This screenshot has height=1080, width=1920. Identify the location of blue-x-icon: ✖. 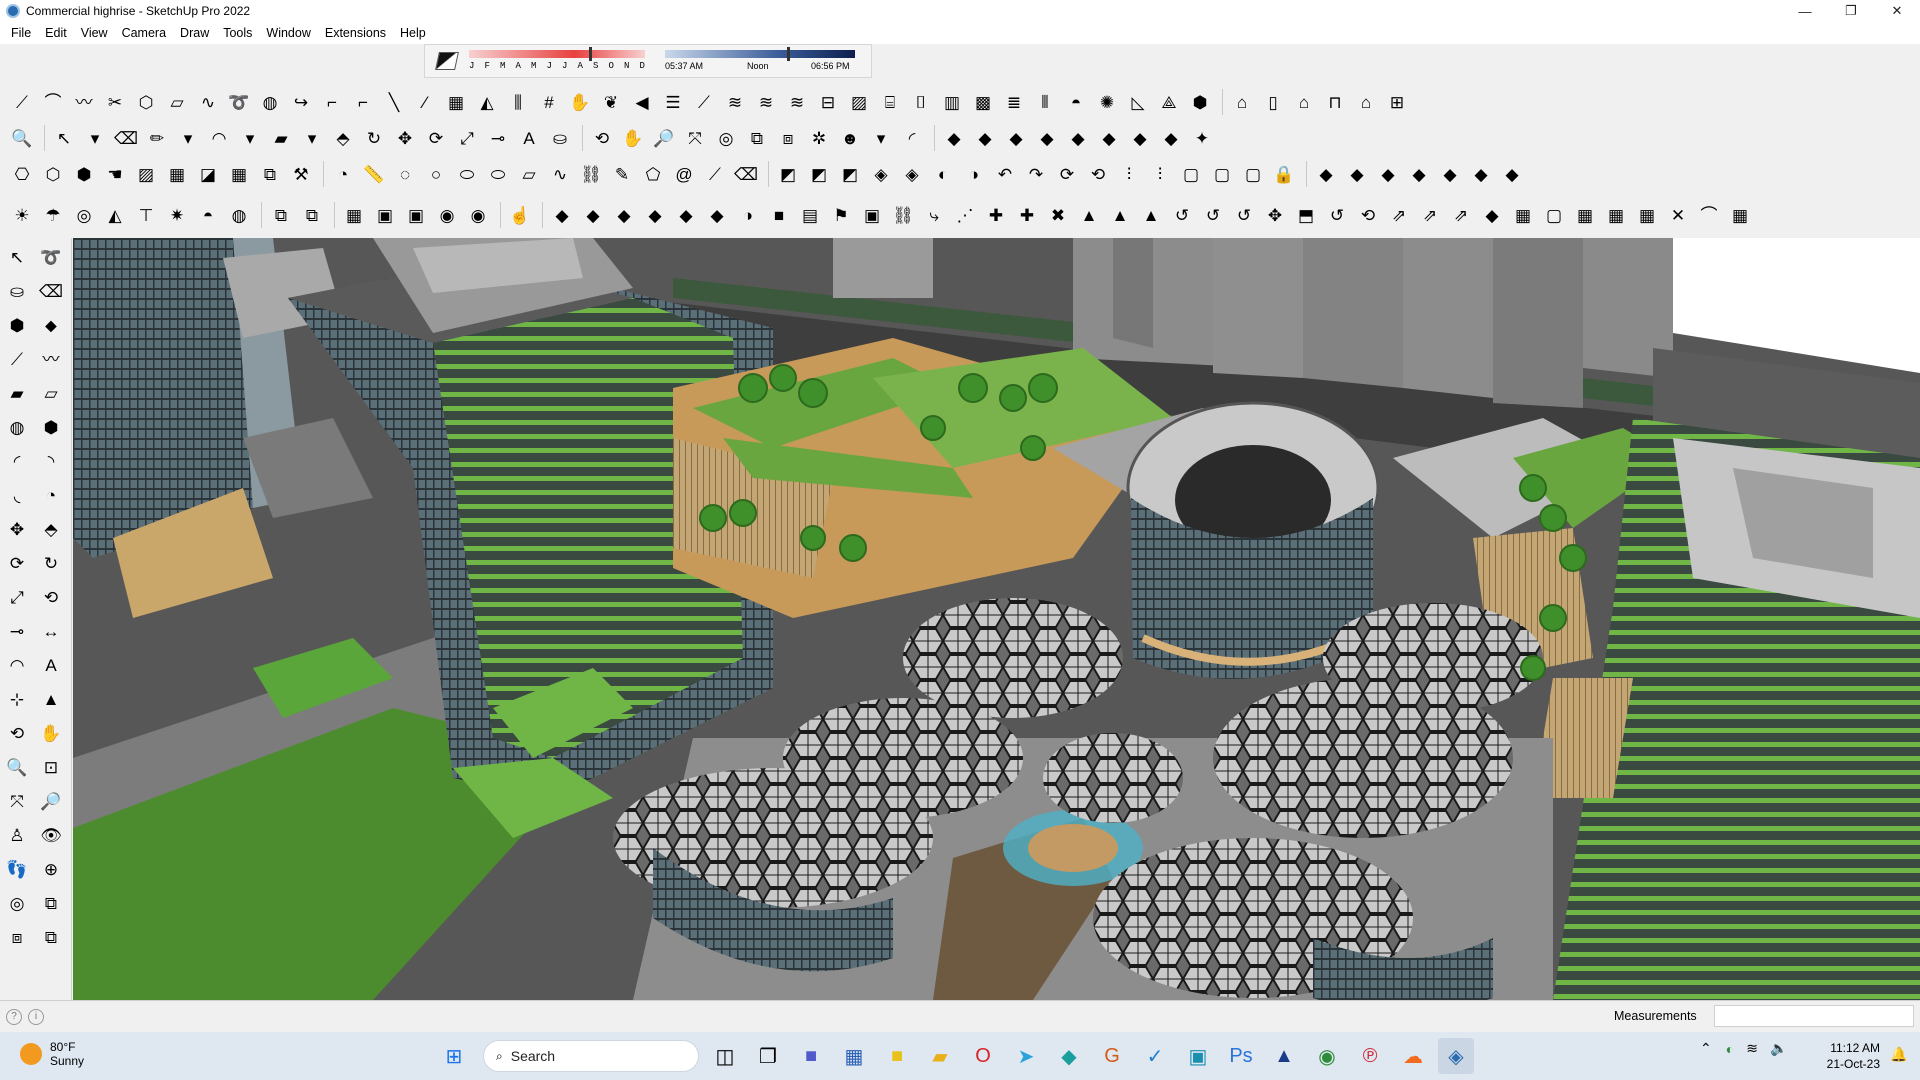
(1058, 215).